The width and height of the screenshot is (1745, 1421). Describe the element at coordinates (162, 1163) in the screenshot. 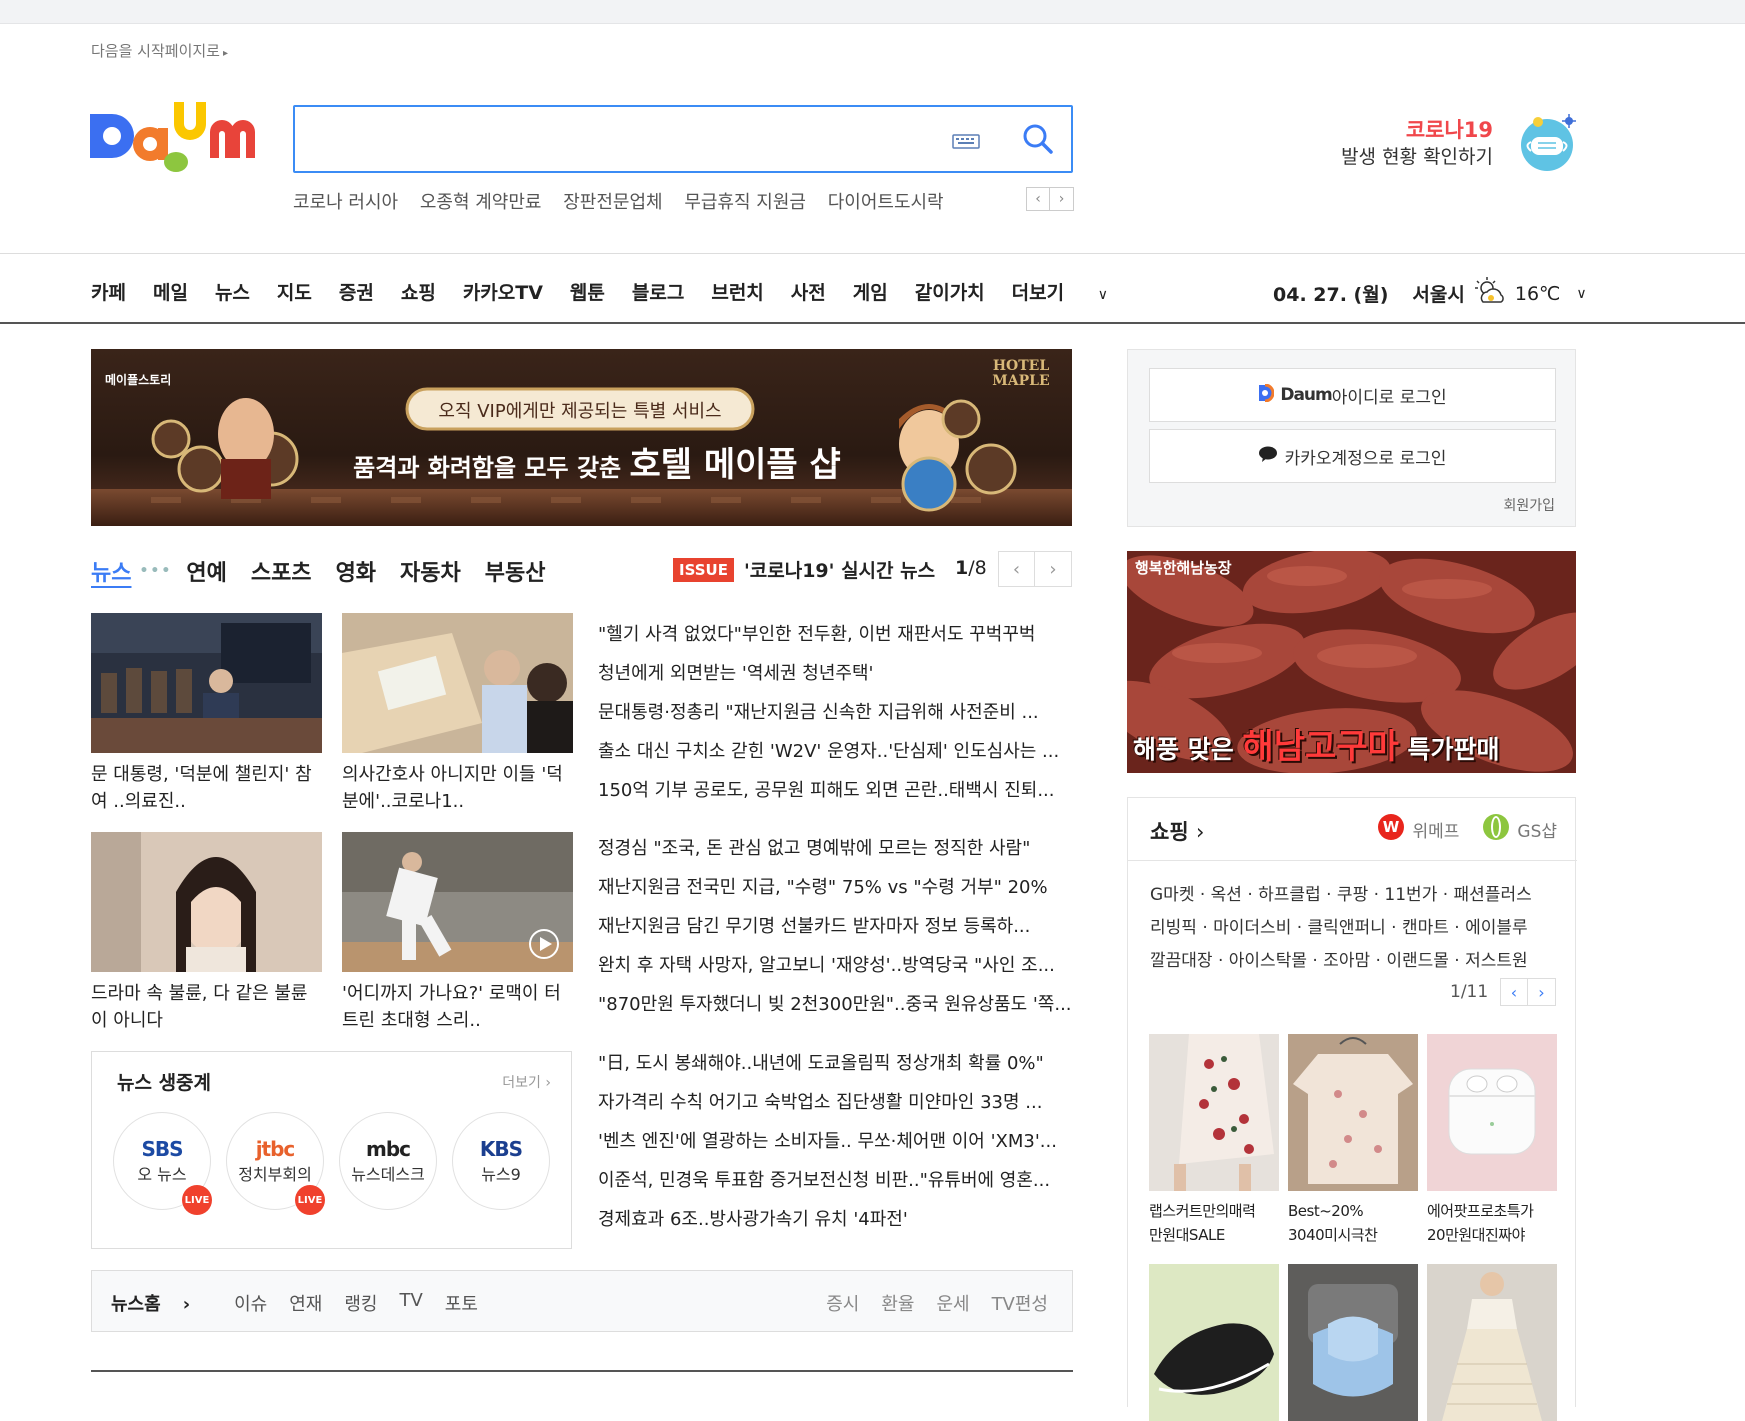

I see `channel-sbs: SBS 오 뉴스 LIVE` at that location.